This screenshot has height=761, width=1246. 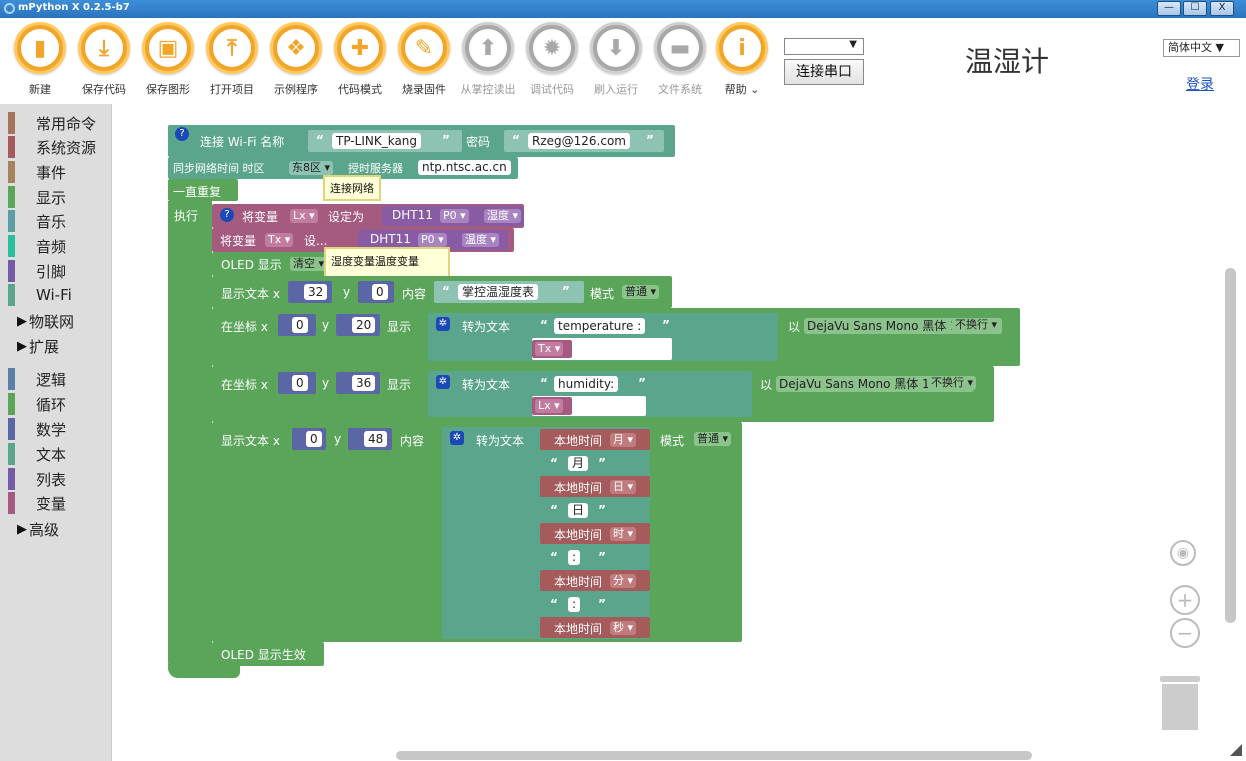 I want to click on login-link: 登录, so click(x=1200, y=84).